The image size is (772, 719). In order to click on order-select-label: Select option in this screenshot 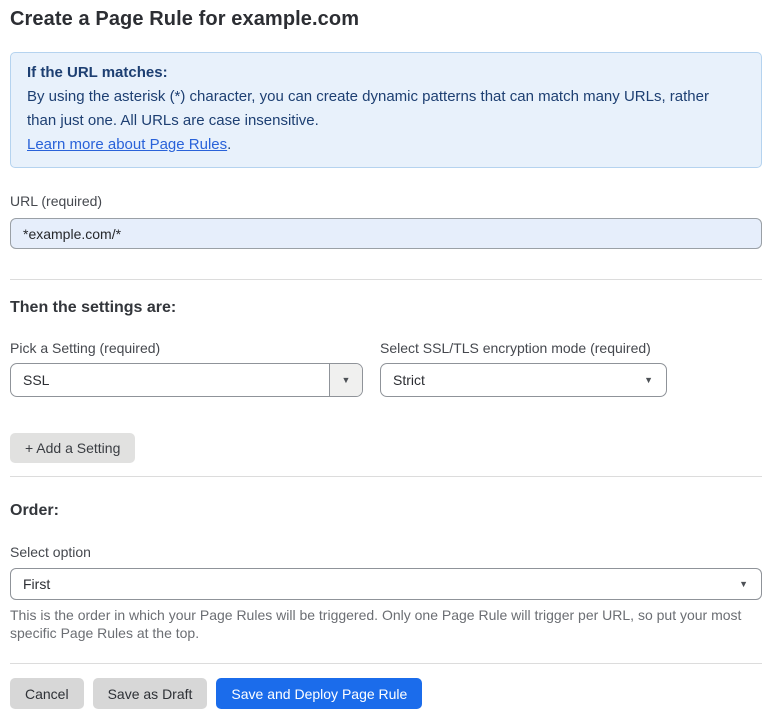, I will do `click(50, 552)`.